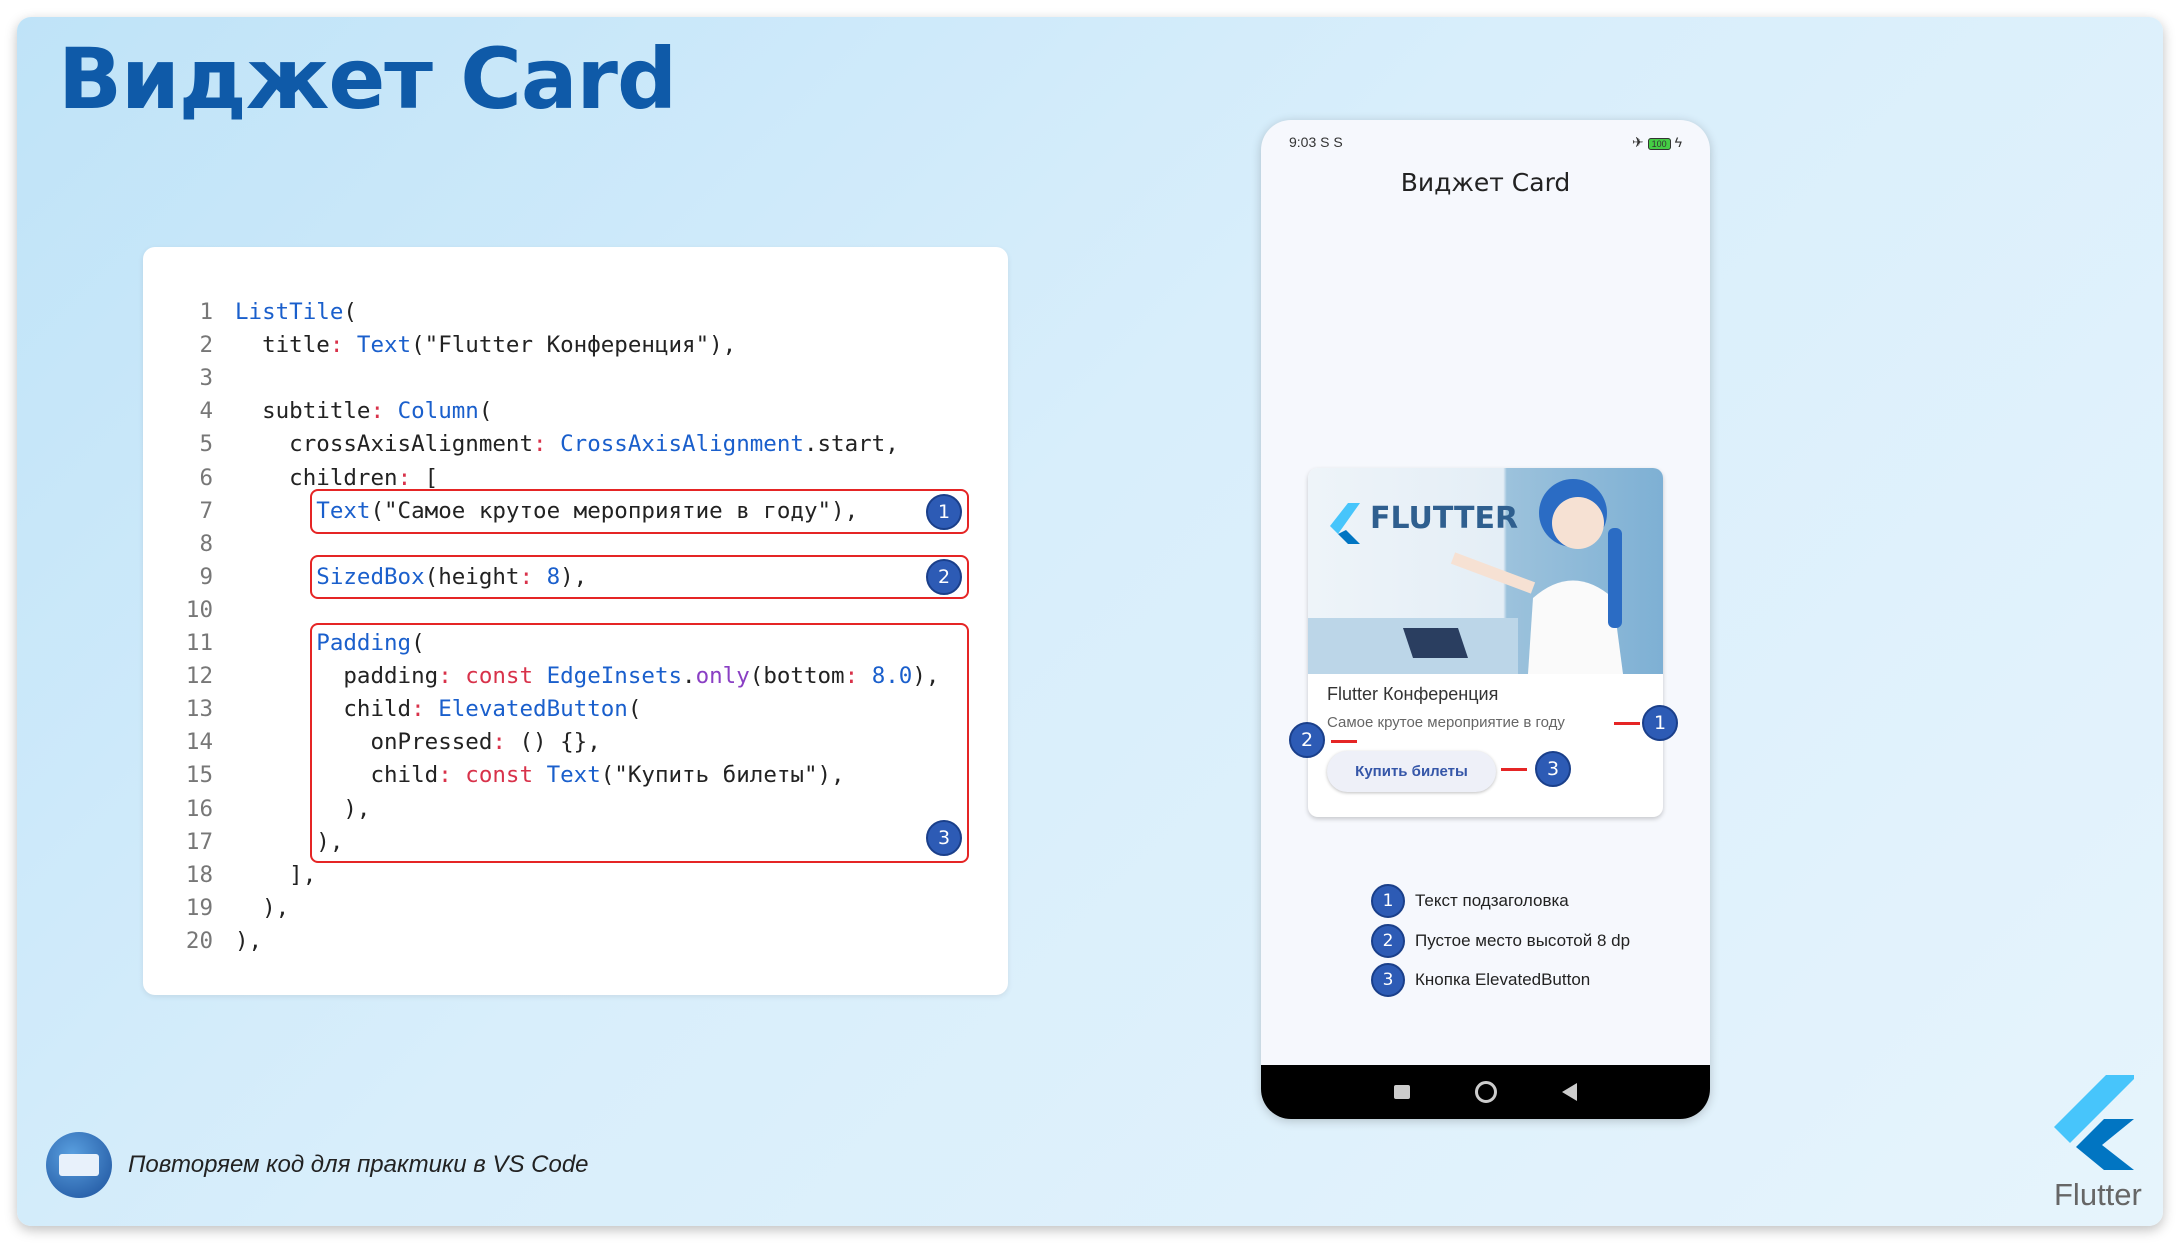  What do you see at coordinates (206, 312) in the screenshot?
I see `line-number: 1` at bounding box center [206, 312].